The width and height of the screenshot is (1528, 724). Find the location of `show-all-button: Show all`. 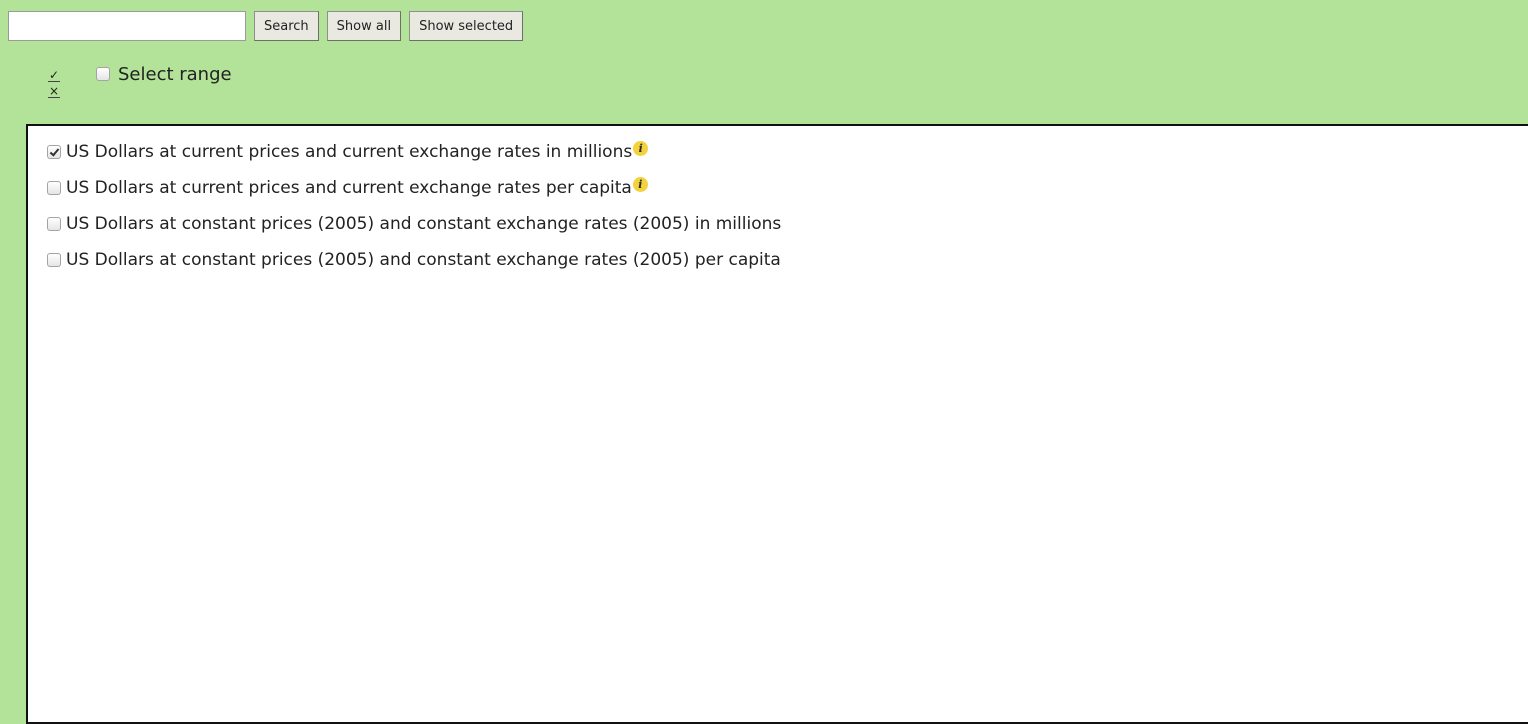

show-all-button: Show all is located at coordinates (364, 26).